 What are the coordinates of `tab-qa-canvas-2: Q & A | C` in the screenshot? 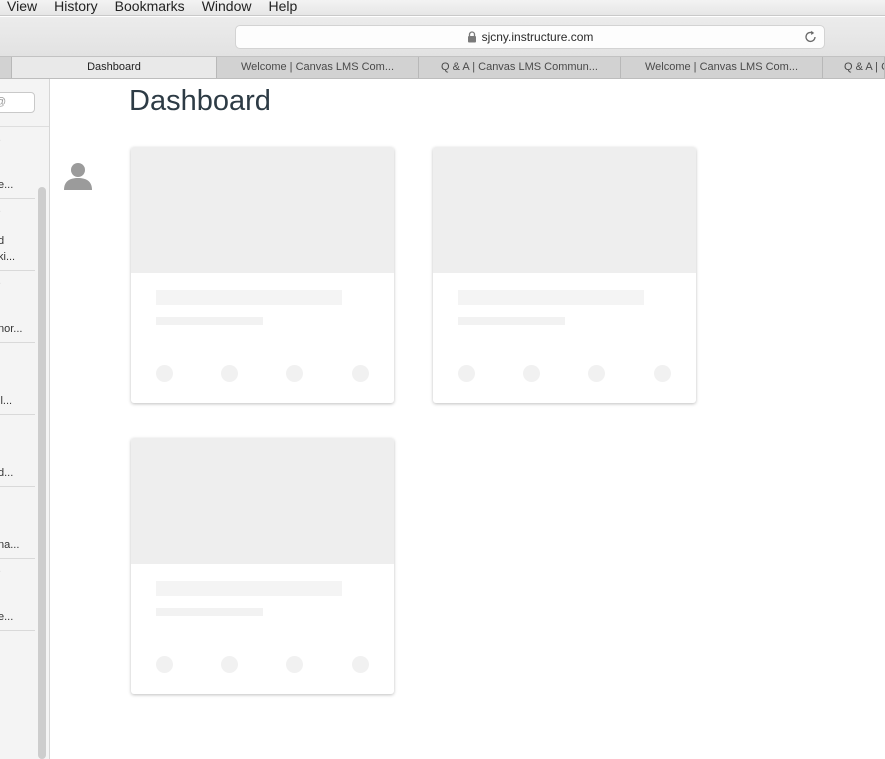 It's located at (854, 67).